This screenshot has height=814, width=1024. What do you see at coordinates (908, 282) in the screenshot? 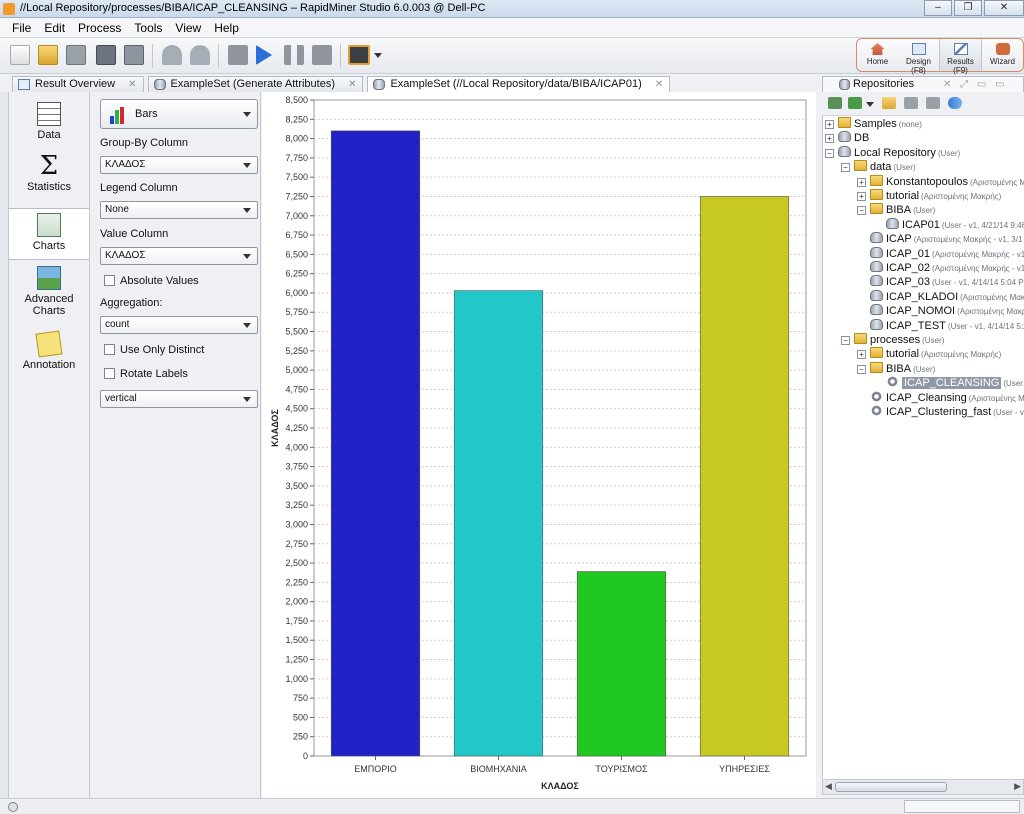
I see `tree-node-label: ICAP_03` at bounding box center [908, 282].